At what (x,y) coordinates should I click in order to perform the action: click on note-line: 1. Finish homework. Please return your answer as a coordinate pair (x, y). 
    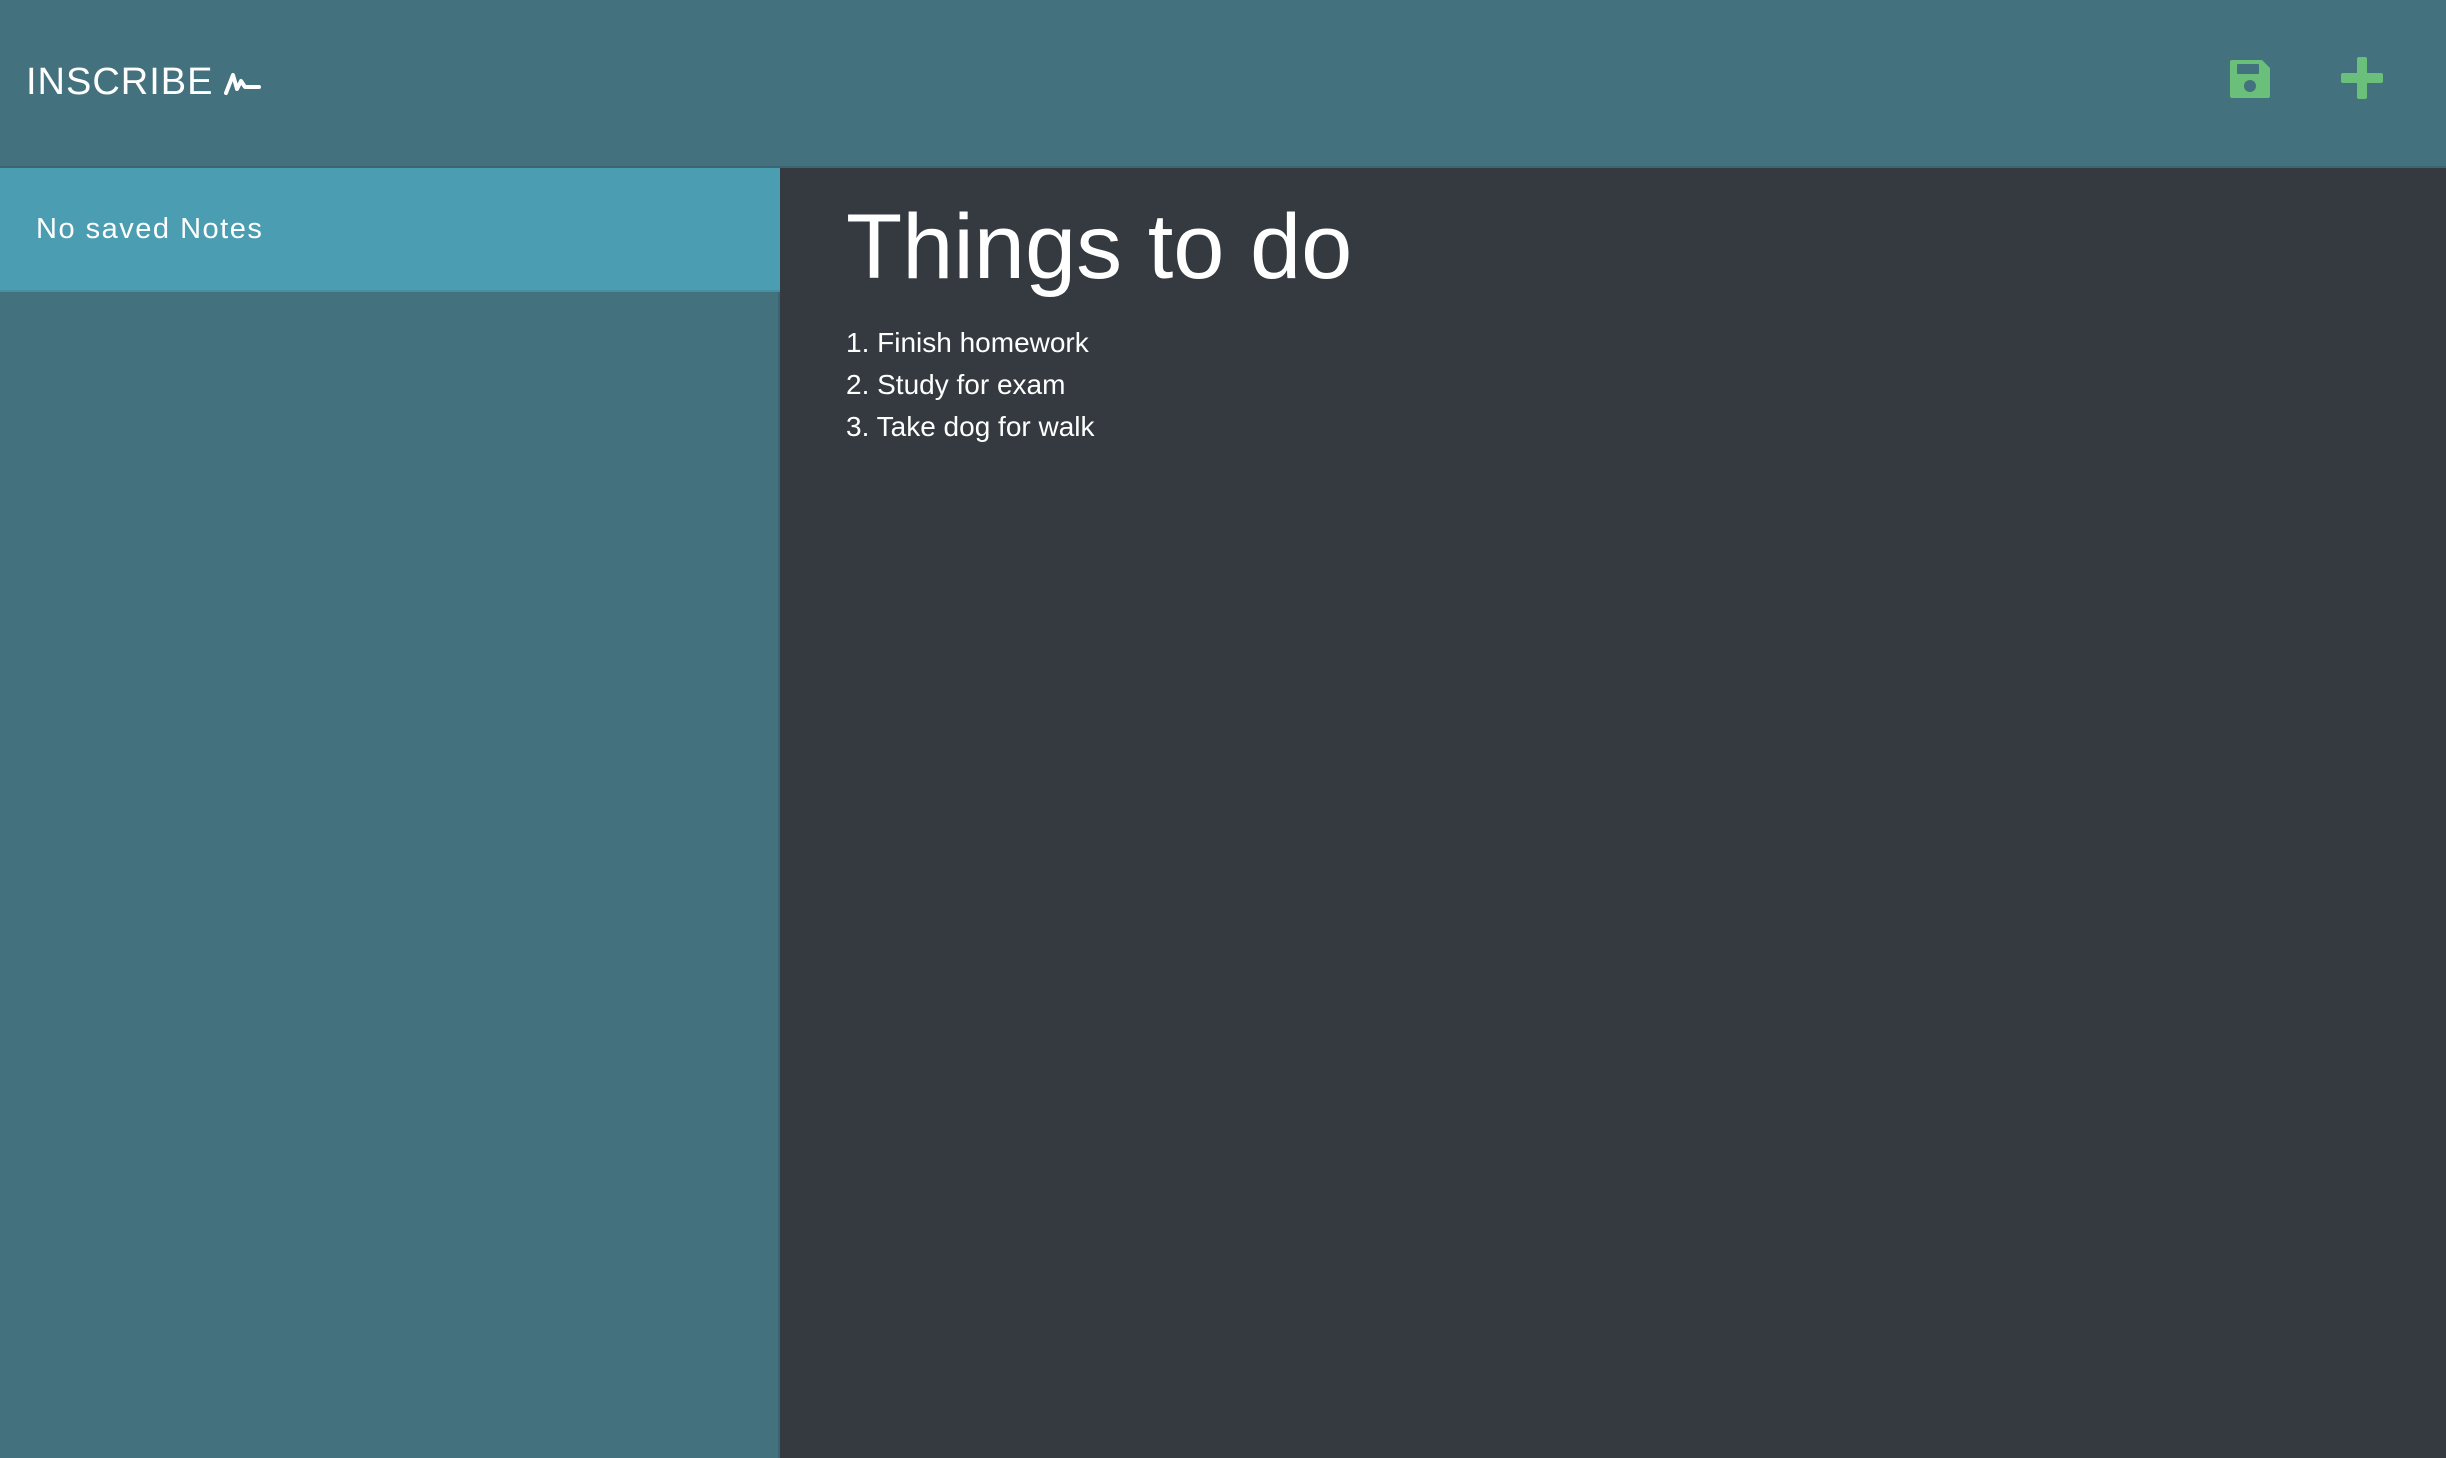
    Looking at the image, I should click on (967, 342).